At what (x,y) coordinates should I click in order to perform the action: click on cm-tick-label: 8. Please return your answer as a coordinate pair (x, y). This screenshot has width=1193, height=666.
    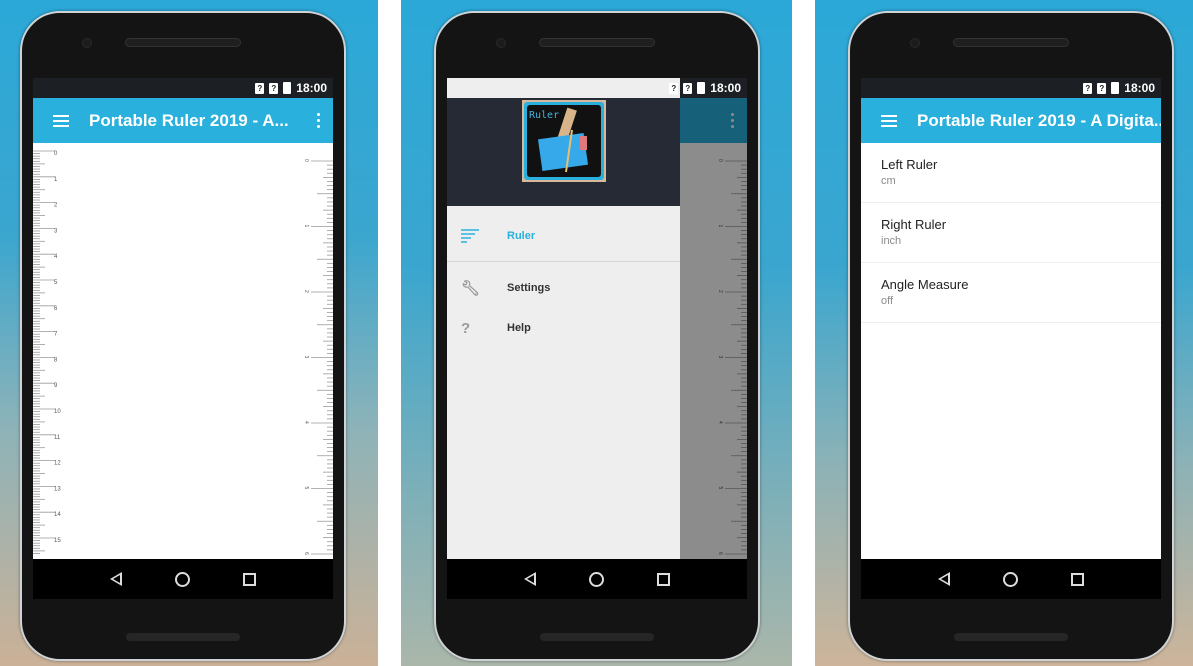
    Looking at the image, I should click on (56, 360).